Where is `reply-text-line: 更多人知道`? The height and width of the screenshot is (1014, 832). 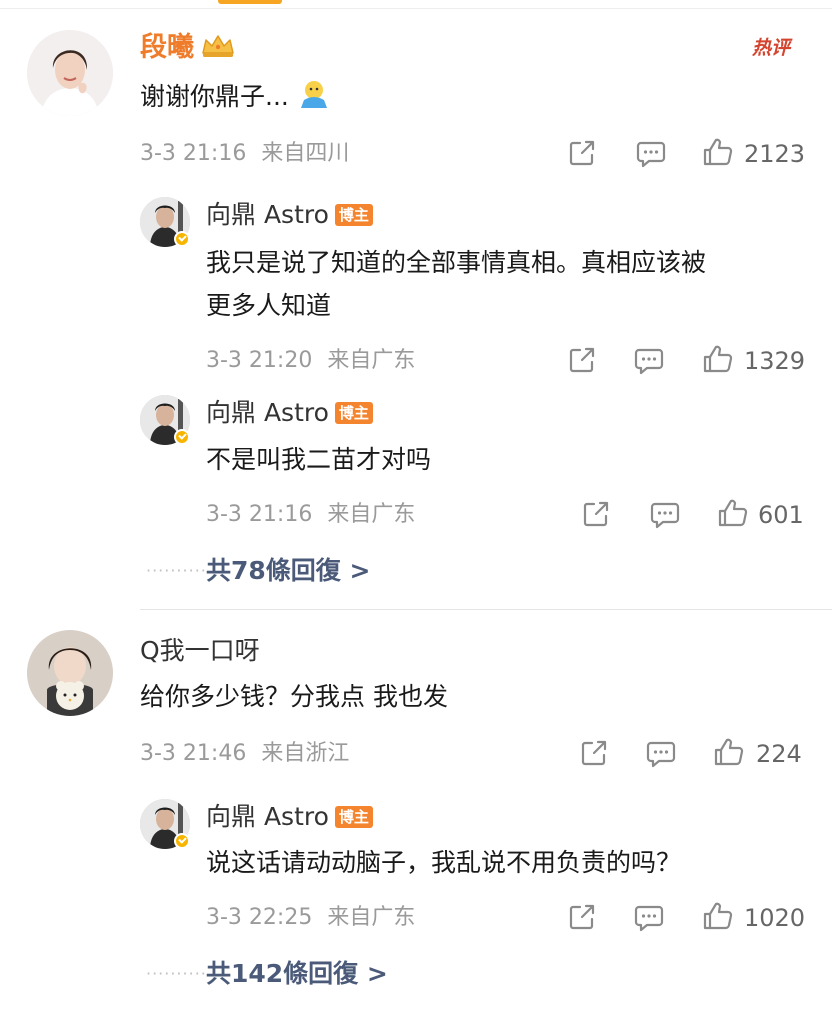
reply-text-line: 更多人知道 is located at coordinates (269, 305).